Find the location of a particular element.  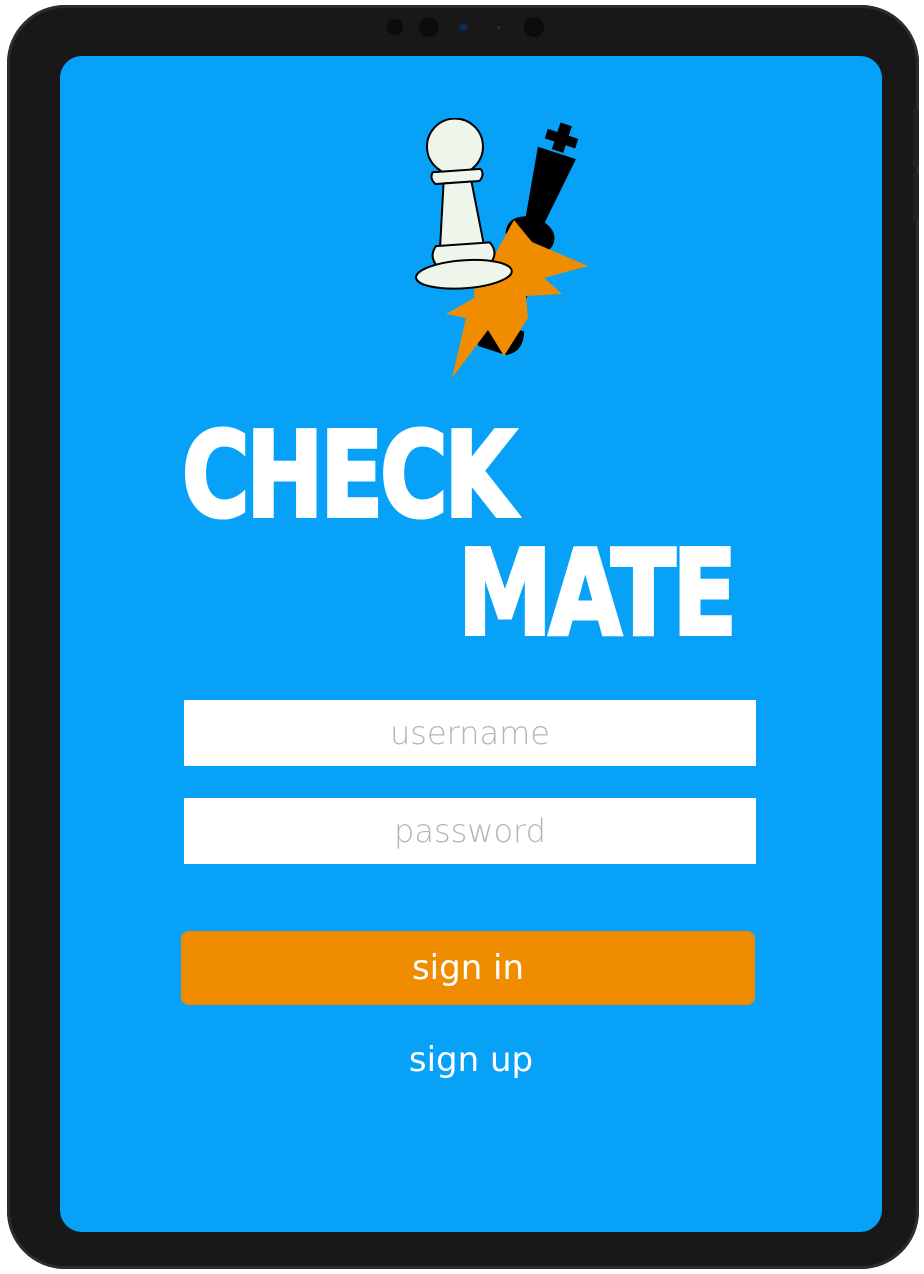

white-pawn-icon is located at coordinates (464, 204).